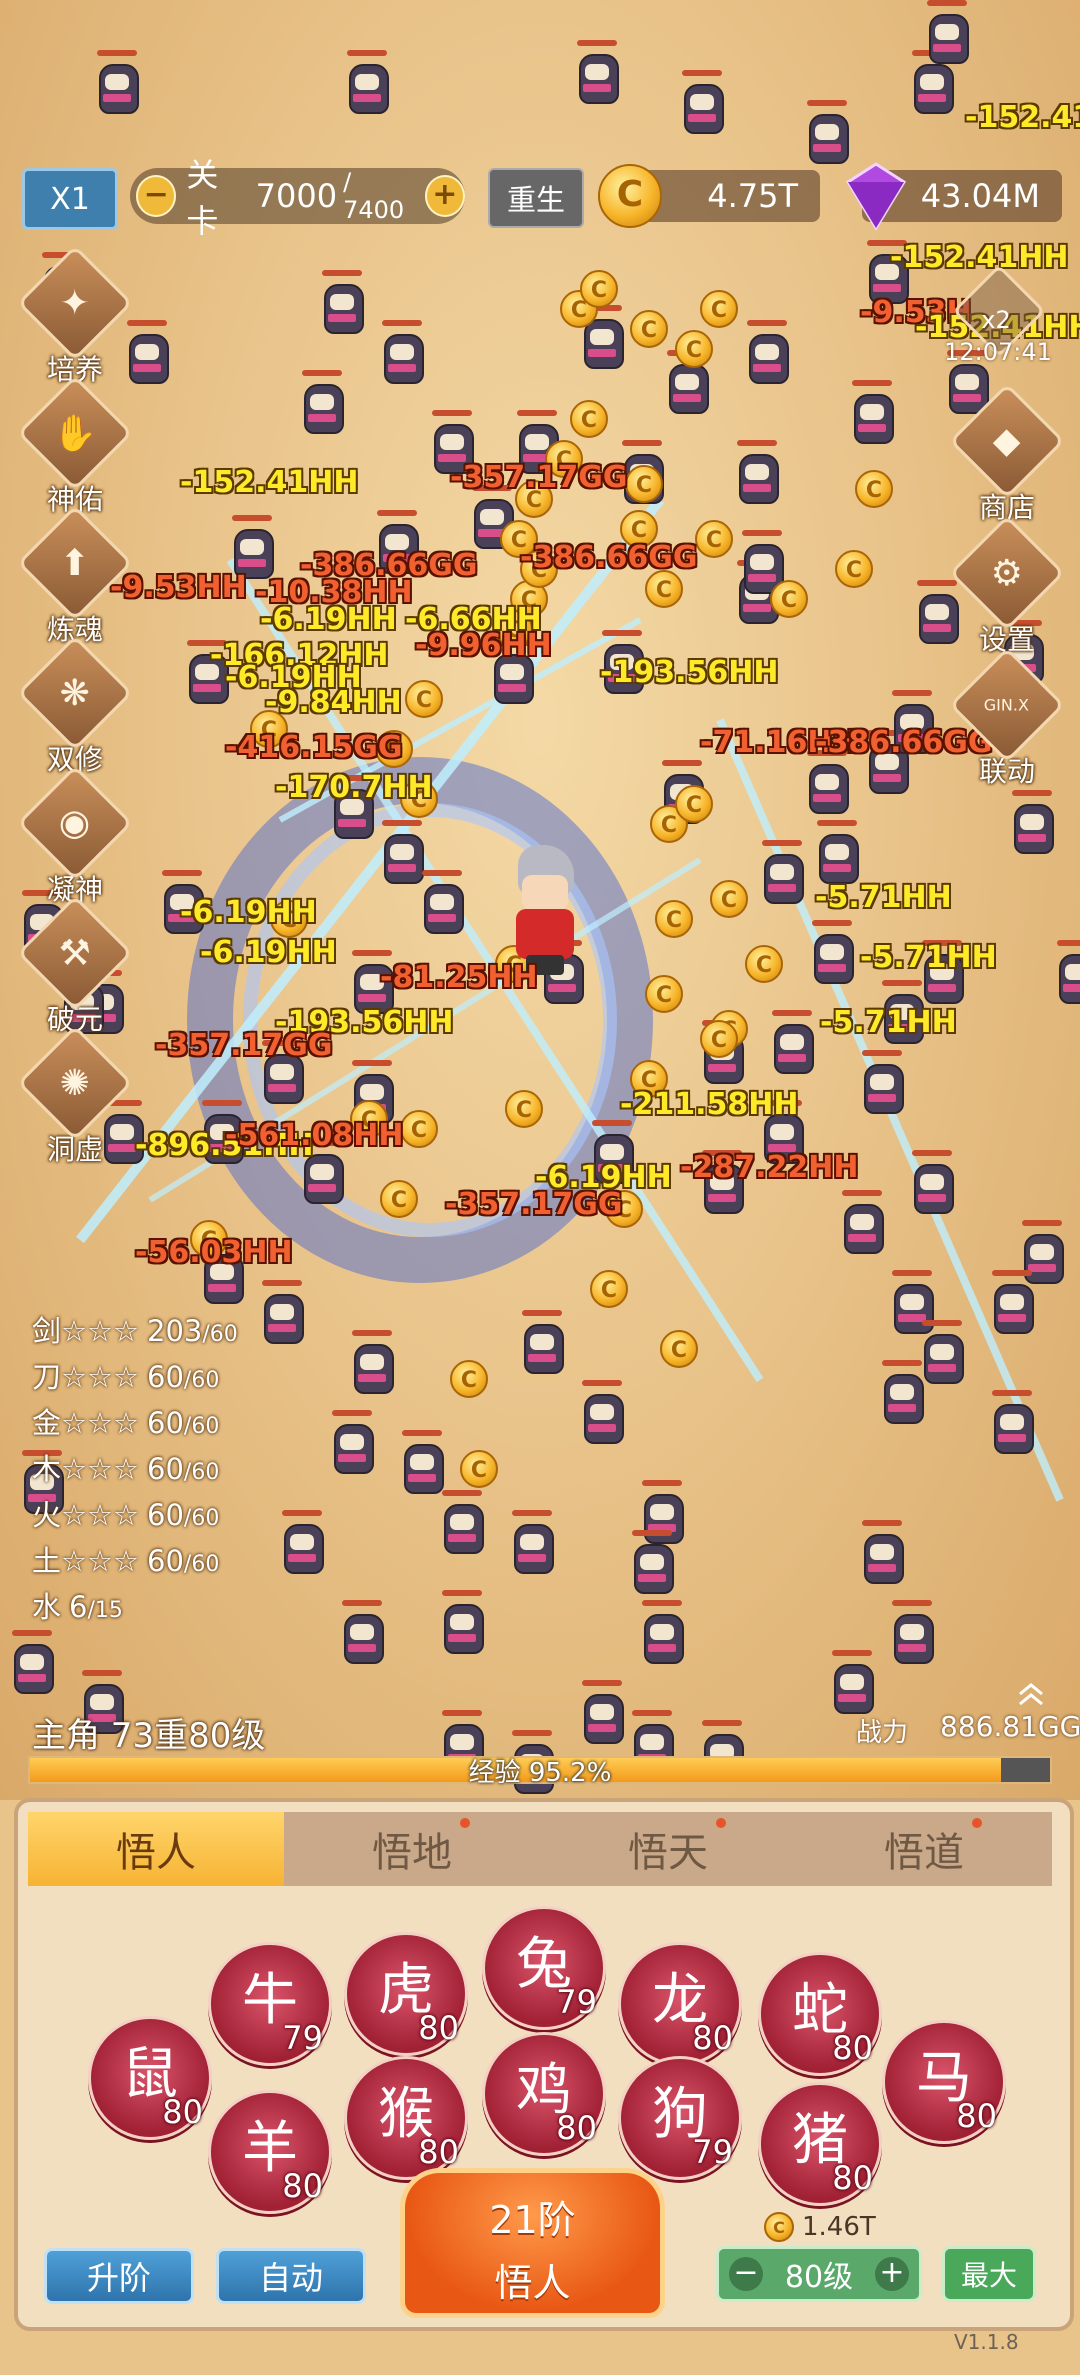 This screenshot has height=2375, width=1080. What do you see at coordinates (70, 199) in the screenshot?
I see `speed-toggle-button: X1` at bounding box center [70, 199].